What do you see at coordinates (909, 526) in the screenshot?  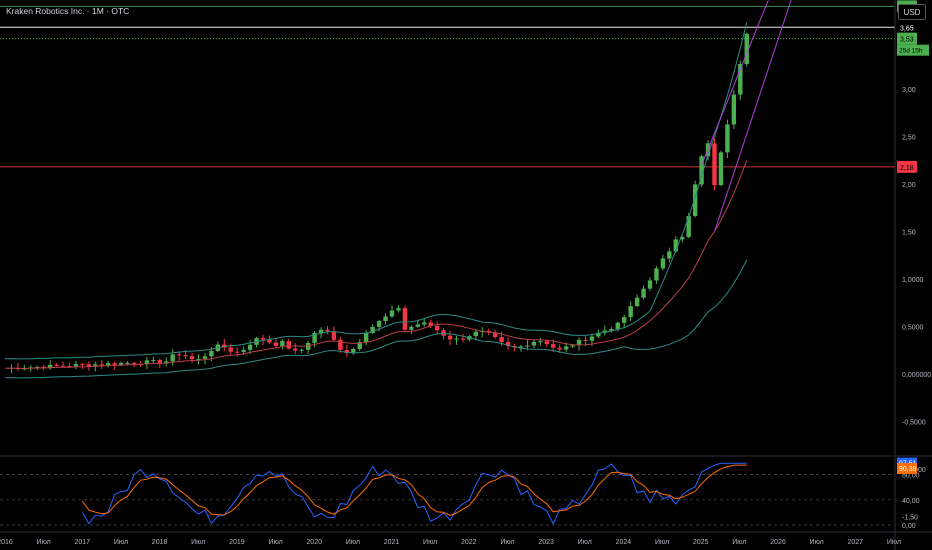 I see `osc-tick-label: 0,00` at bounding box center [909, 526].